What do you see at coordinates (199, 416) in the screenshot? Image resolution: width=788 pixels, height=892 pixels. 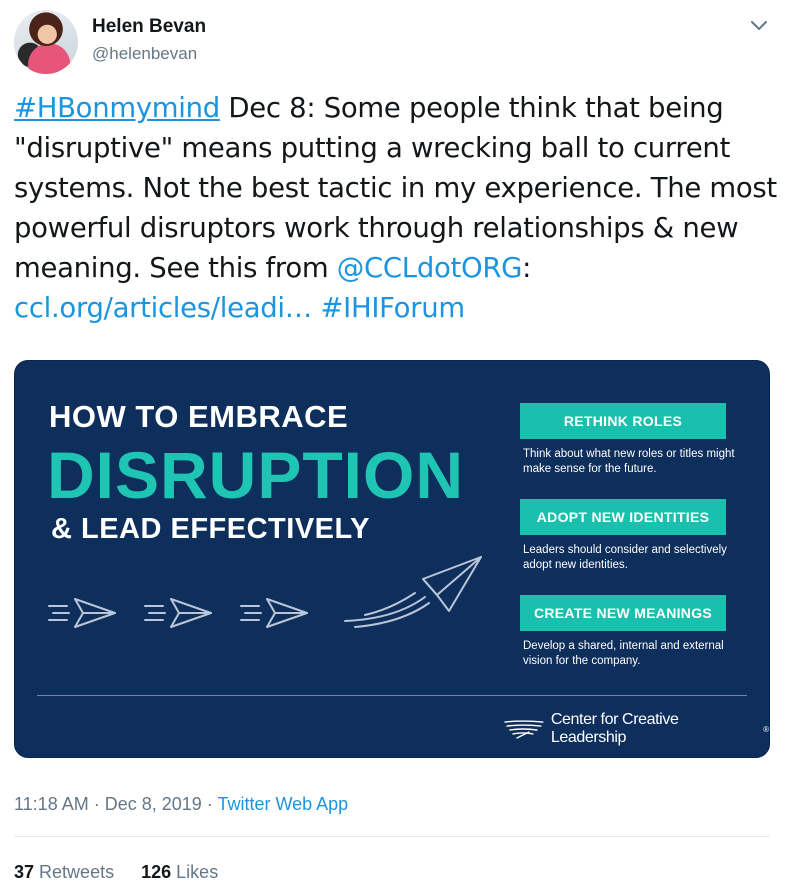 I see `card-heading-line1: HOW TO EMBRACE` at bounding box center [199, 416].